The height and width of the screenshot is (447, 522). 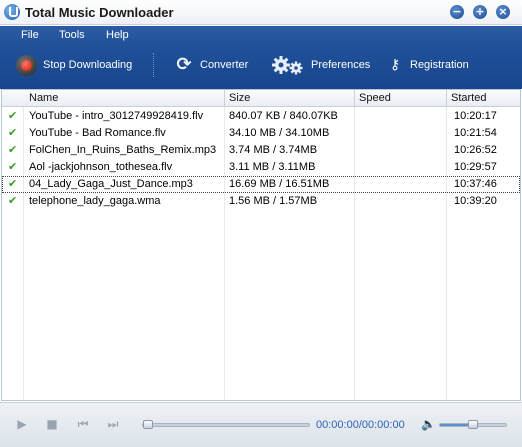 What do you see at coordinates (116, 116) in the screenshot?
I see `file-name: YouTube - intro_3012749928419.flv` at bounding box center [116, 116].